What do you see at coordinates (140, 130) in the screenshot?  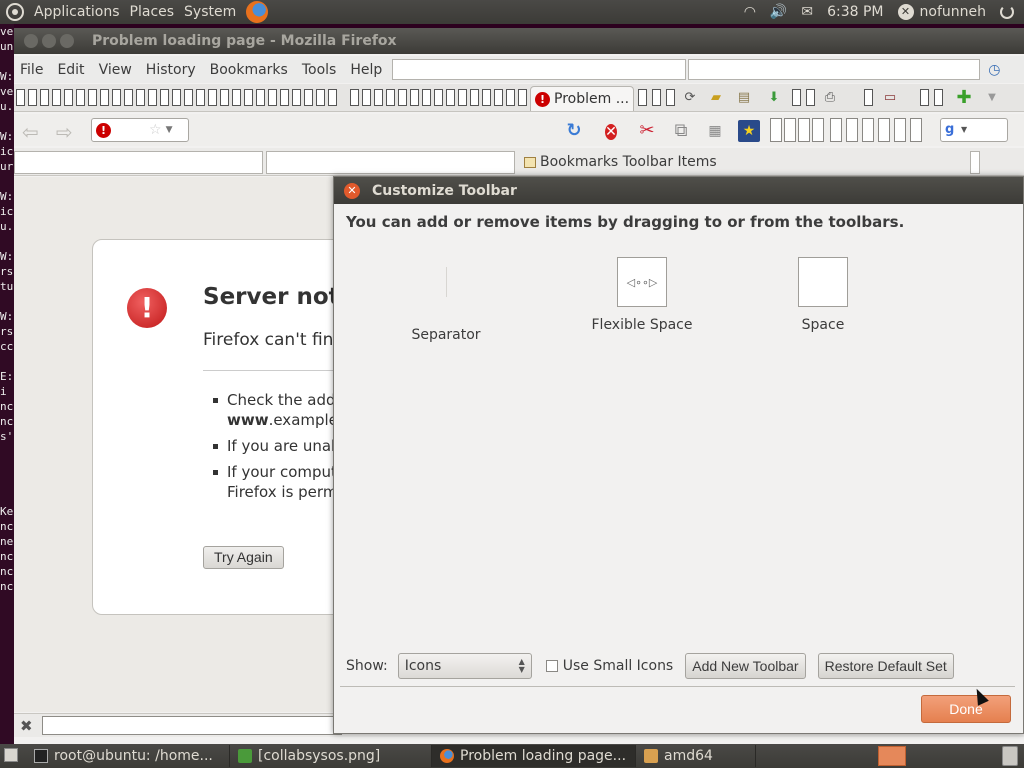 I see `url-bar: ! ☆ ▼` at bounding box center [140, 130].